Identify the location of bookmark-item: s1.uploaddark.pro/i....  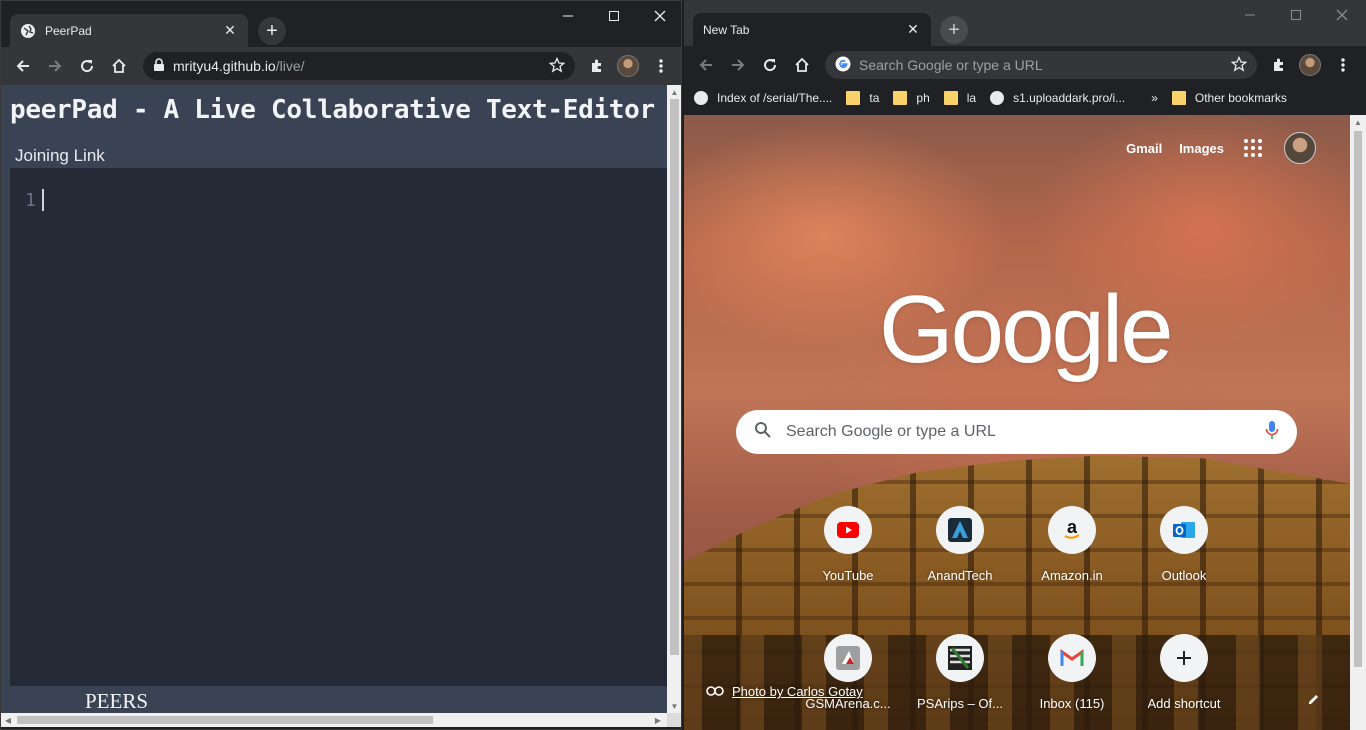
(1057, 98).